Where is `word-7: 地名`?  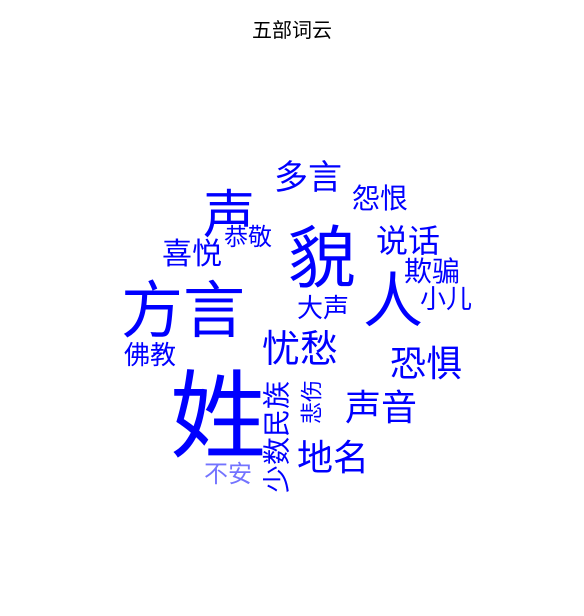
word-7: 地名 is located at coordinates (333, 458).